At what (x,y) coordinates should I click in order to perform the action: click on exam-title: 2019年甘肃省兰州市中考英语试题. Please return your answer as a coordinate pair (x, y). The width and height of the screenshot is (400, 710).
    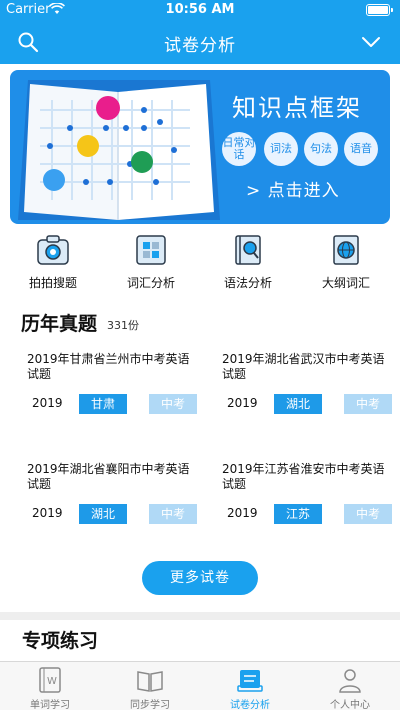
    Looking at the image, I should click on (108, 366).